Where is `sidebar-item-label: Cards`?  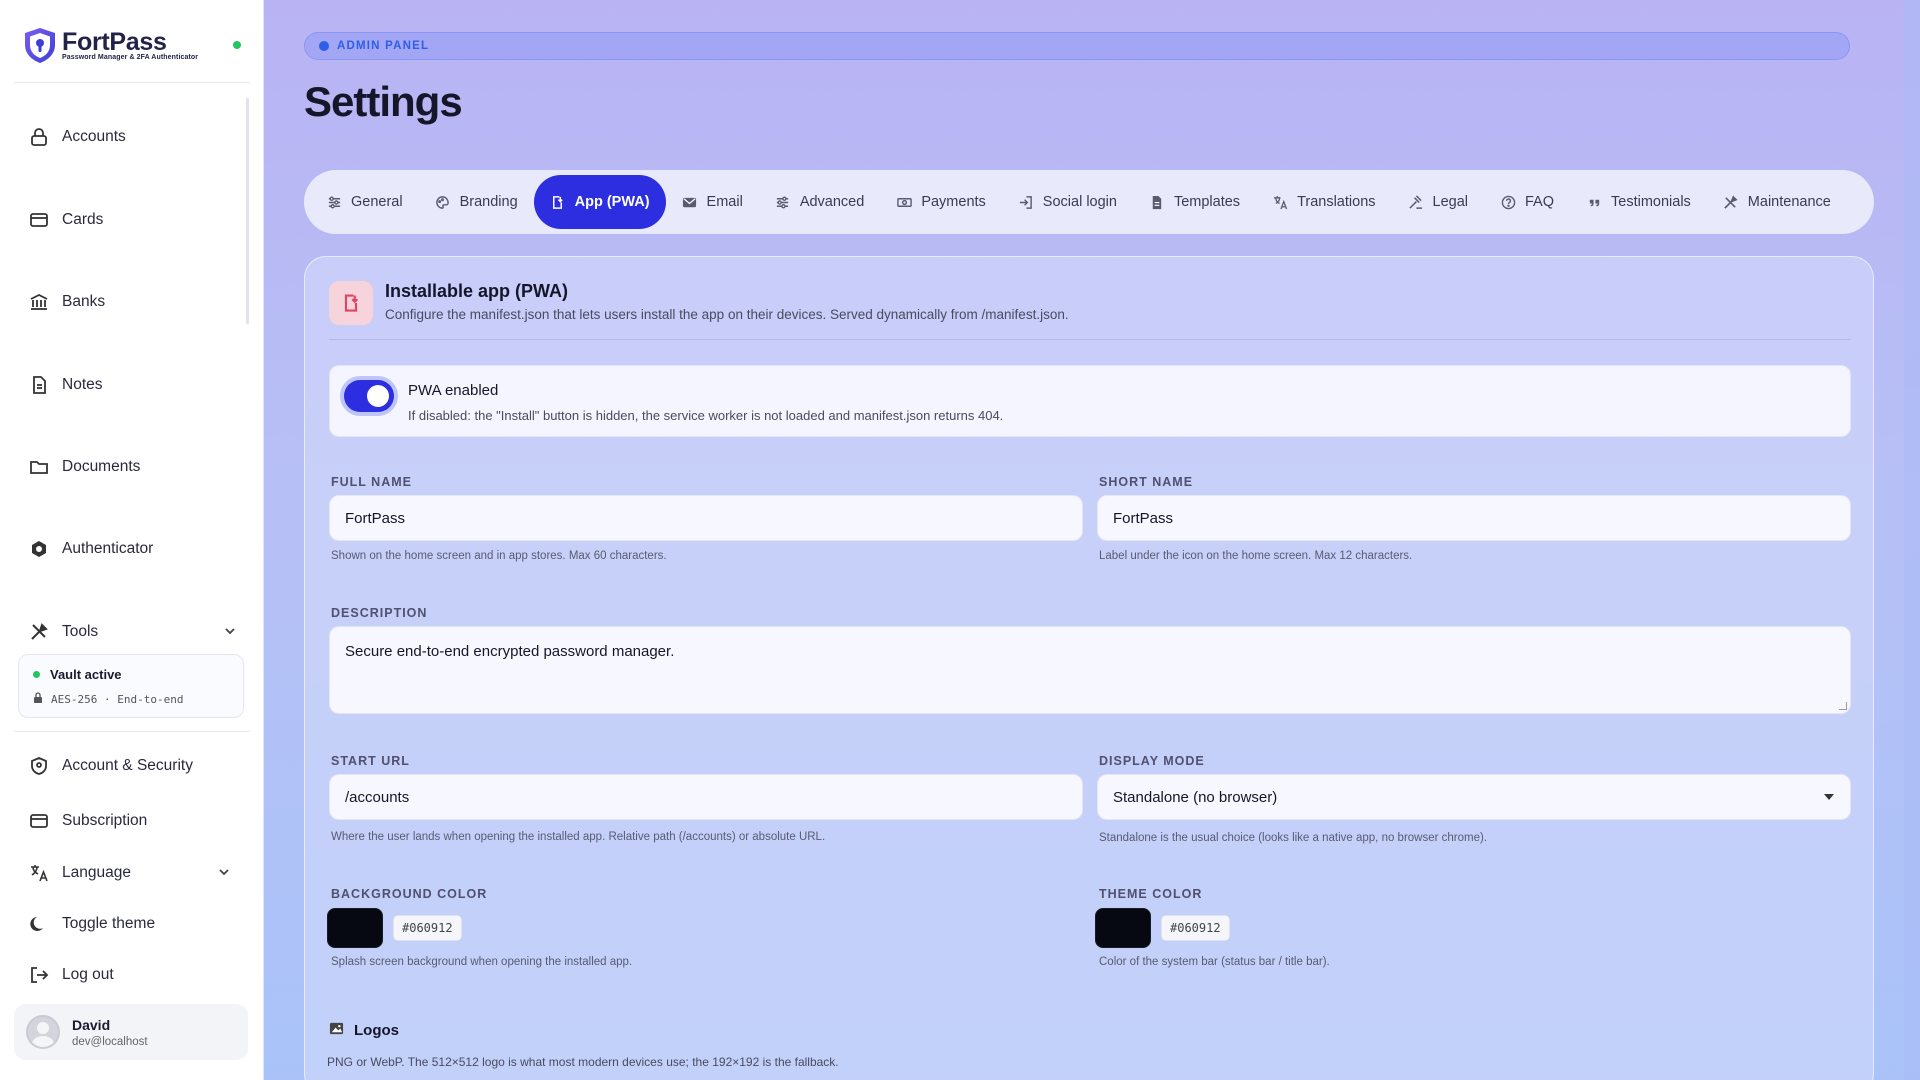 sidebar-item-label: Cards is located at coordinates (83, 219).